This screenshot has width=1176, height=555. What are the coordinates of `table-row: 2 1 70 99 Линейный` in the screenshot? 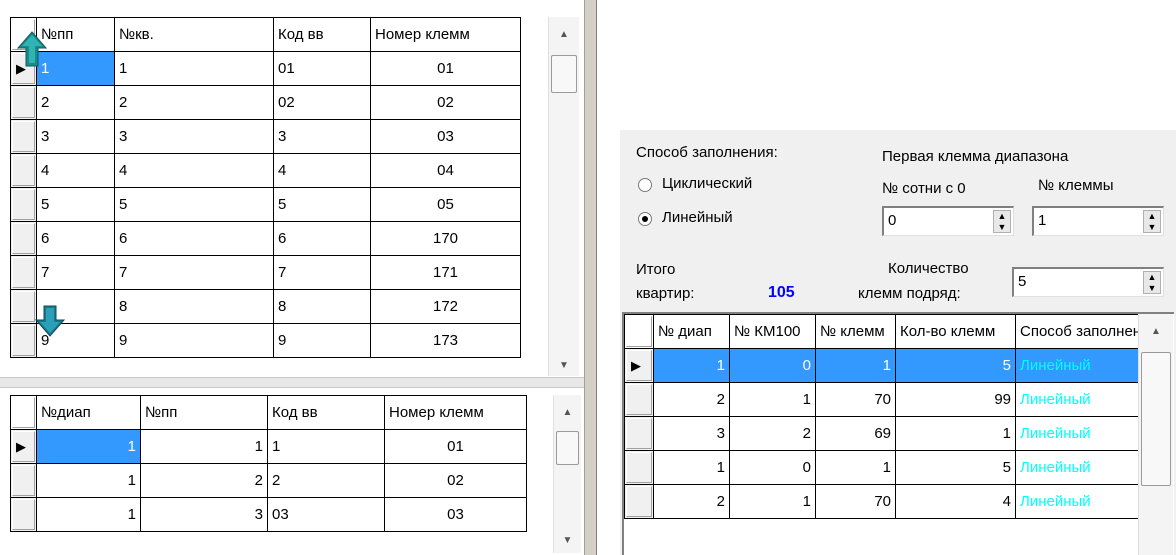 It's located at (881, 399).